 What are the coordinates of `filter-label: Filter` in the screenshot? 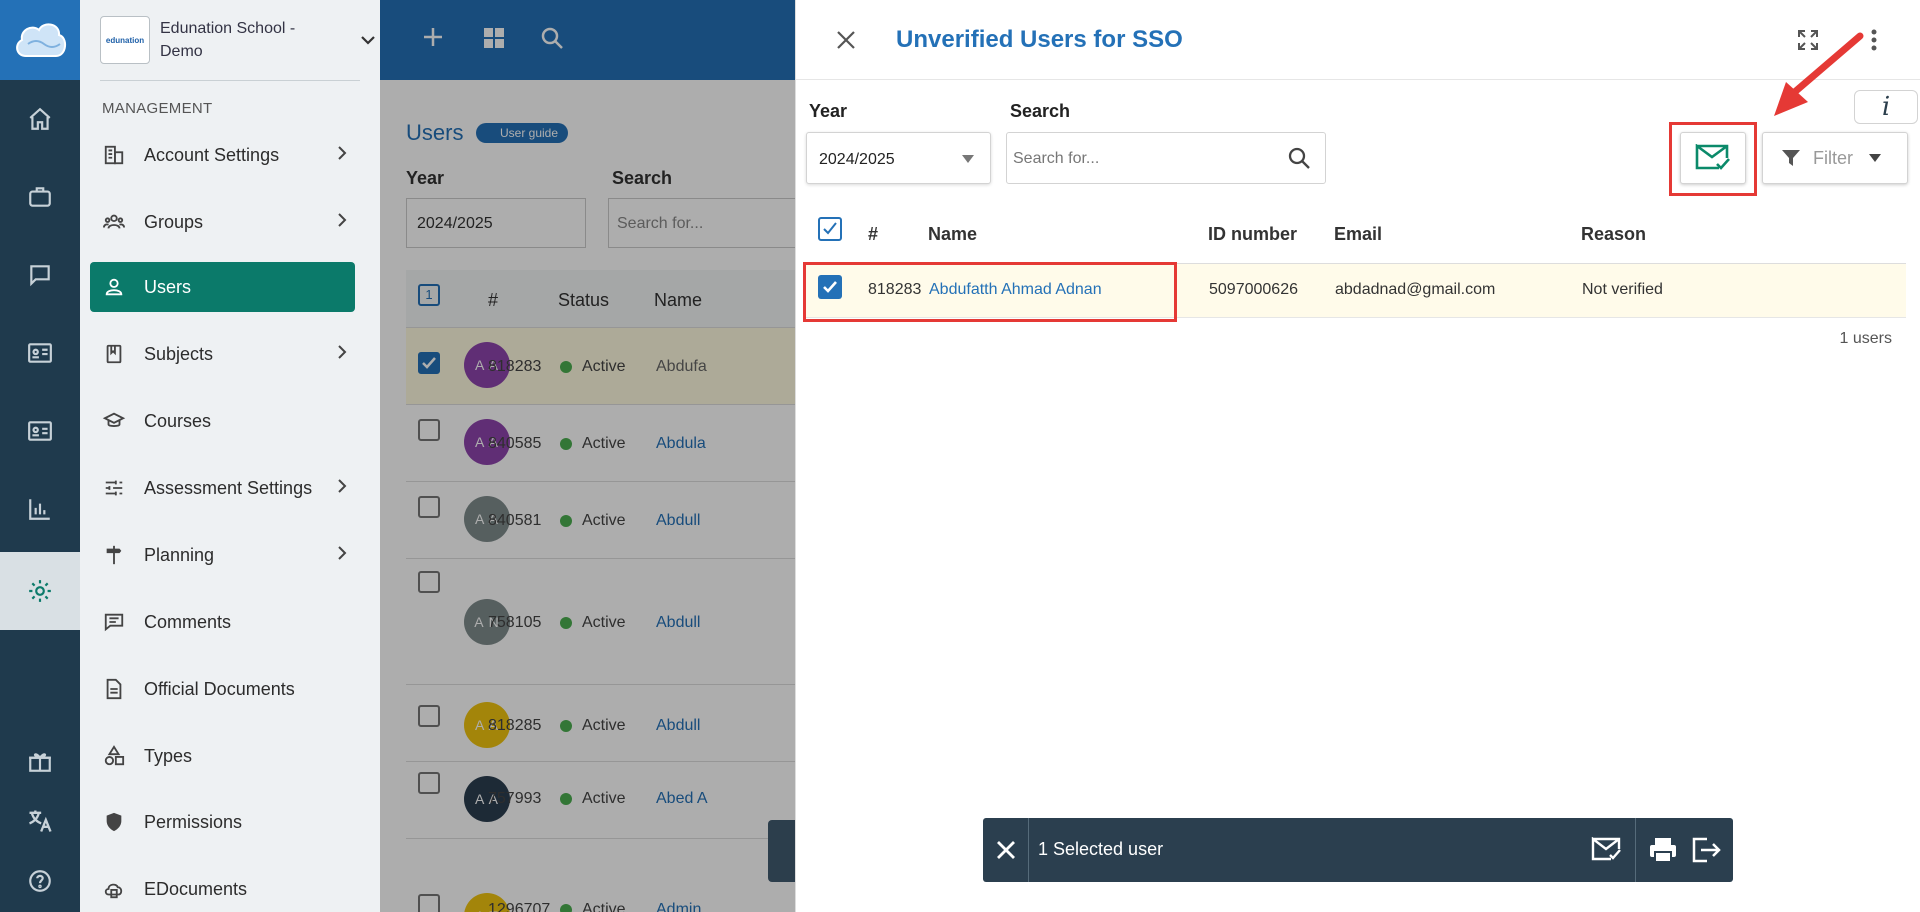 It's located at (1833, 157).